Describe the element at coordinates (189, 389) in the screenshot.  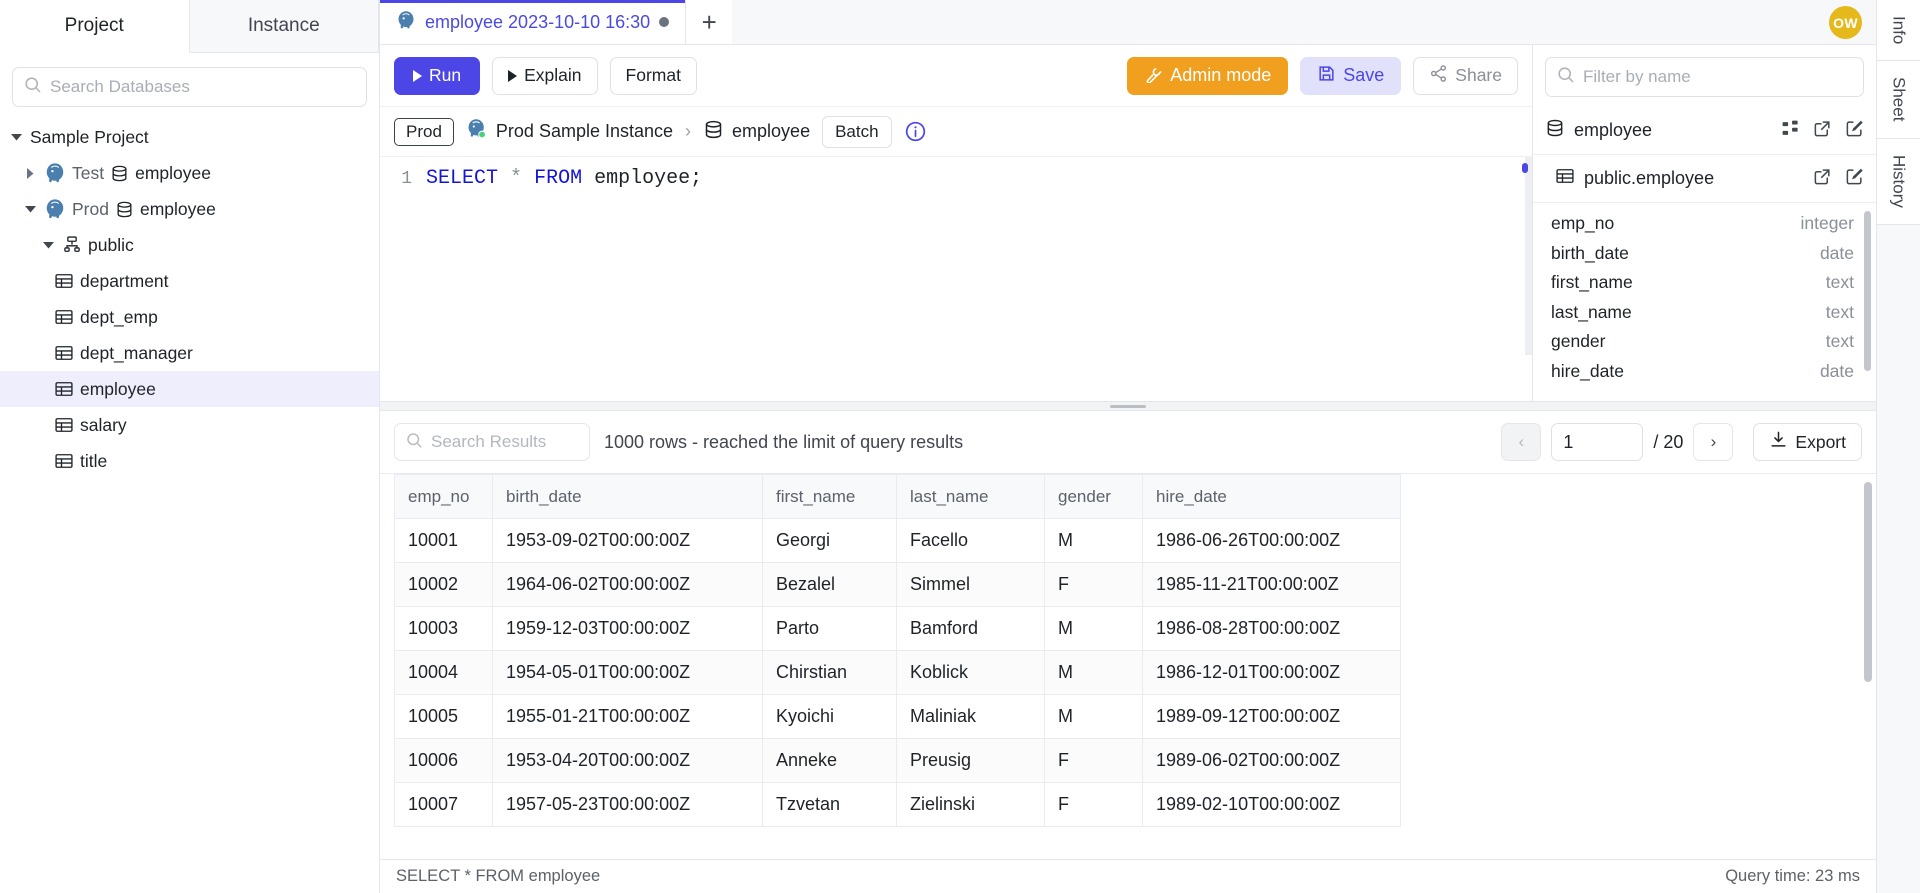
I see `tree-item-employee: employee` at that location.